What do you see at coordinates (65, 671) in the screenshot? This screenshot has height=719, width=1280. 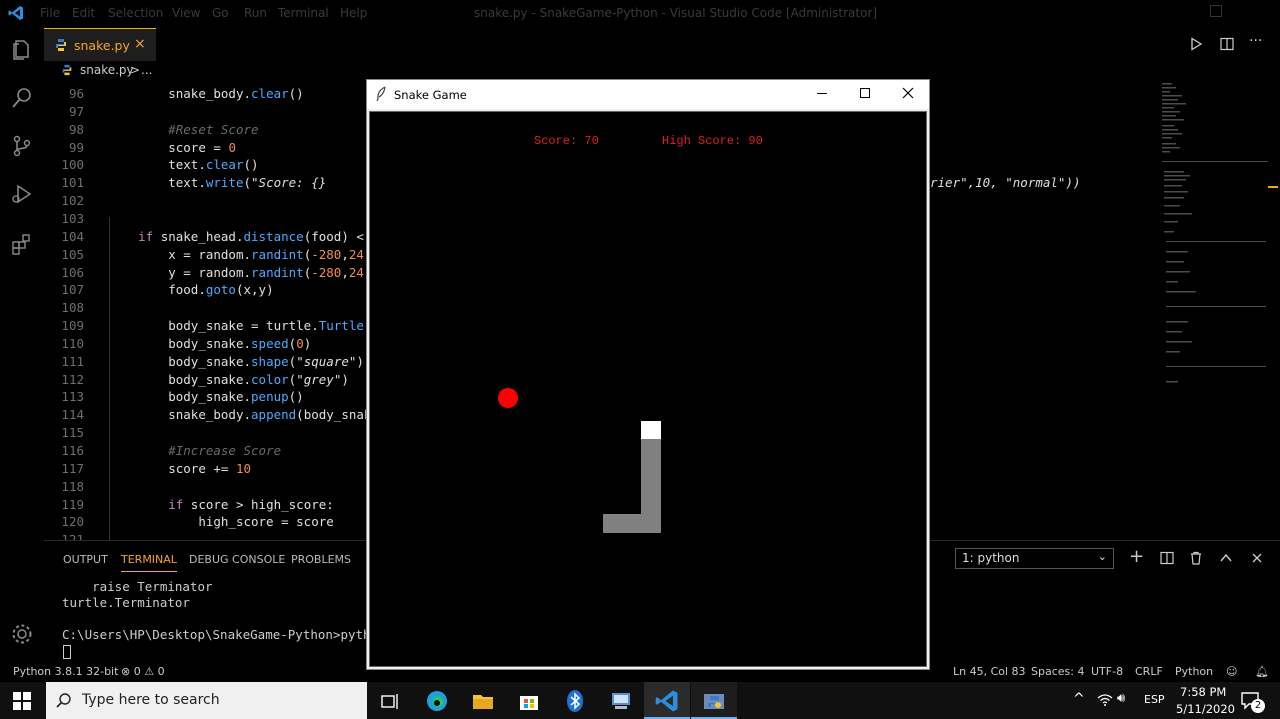 I see `python-interpreter: Python 3.8.1 32-bit` at bounding box center [65, 671].